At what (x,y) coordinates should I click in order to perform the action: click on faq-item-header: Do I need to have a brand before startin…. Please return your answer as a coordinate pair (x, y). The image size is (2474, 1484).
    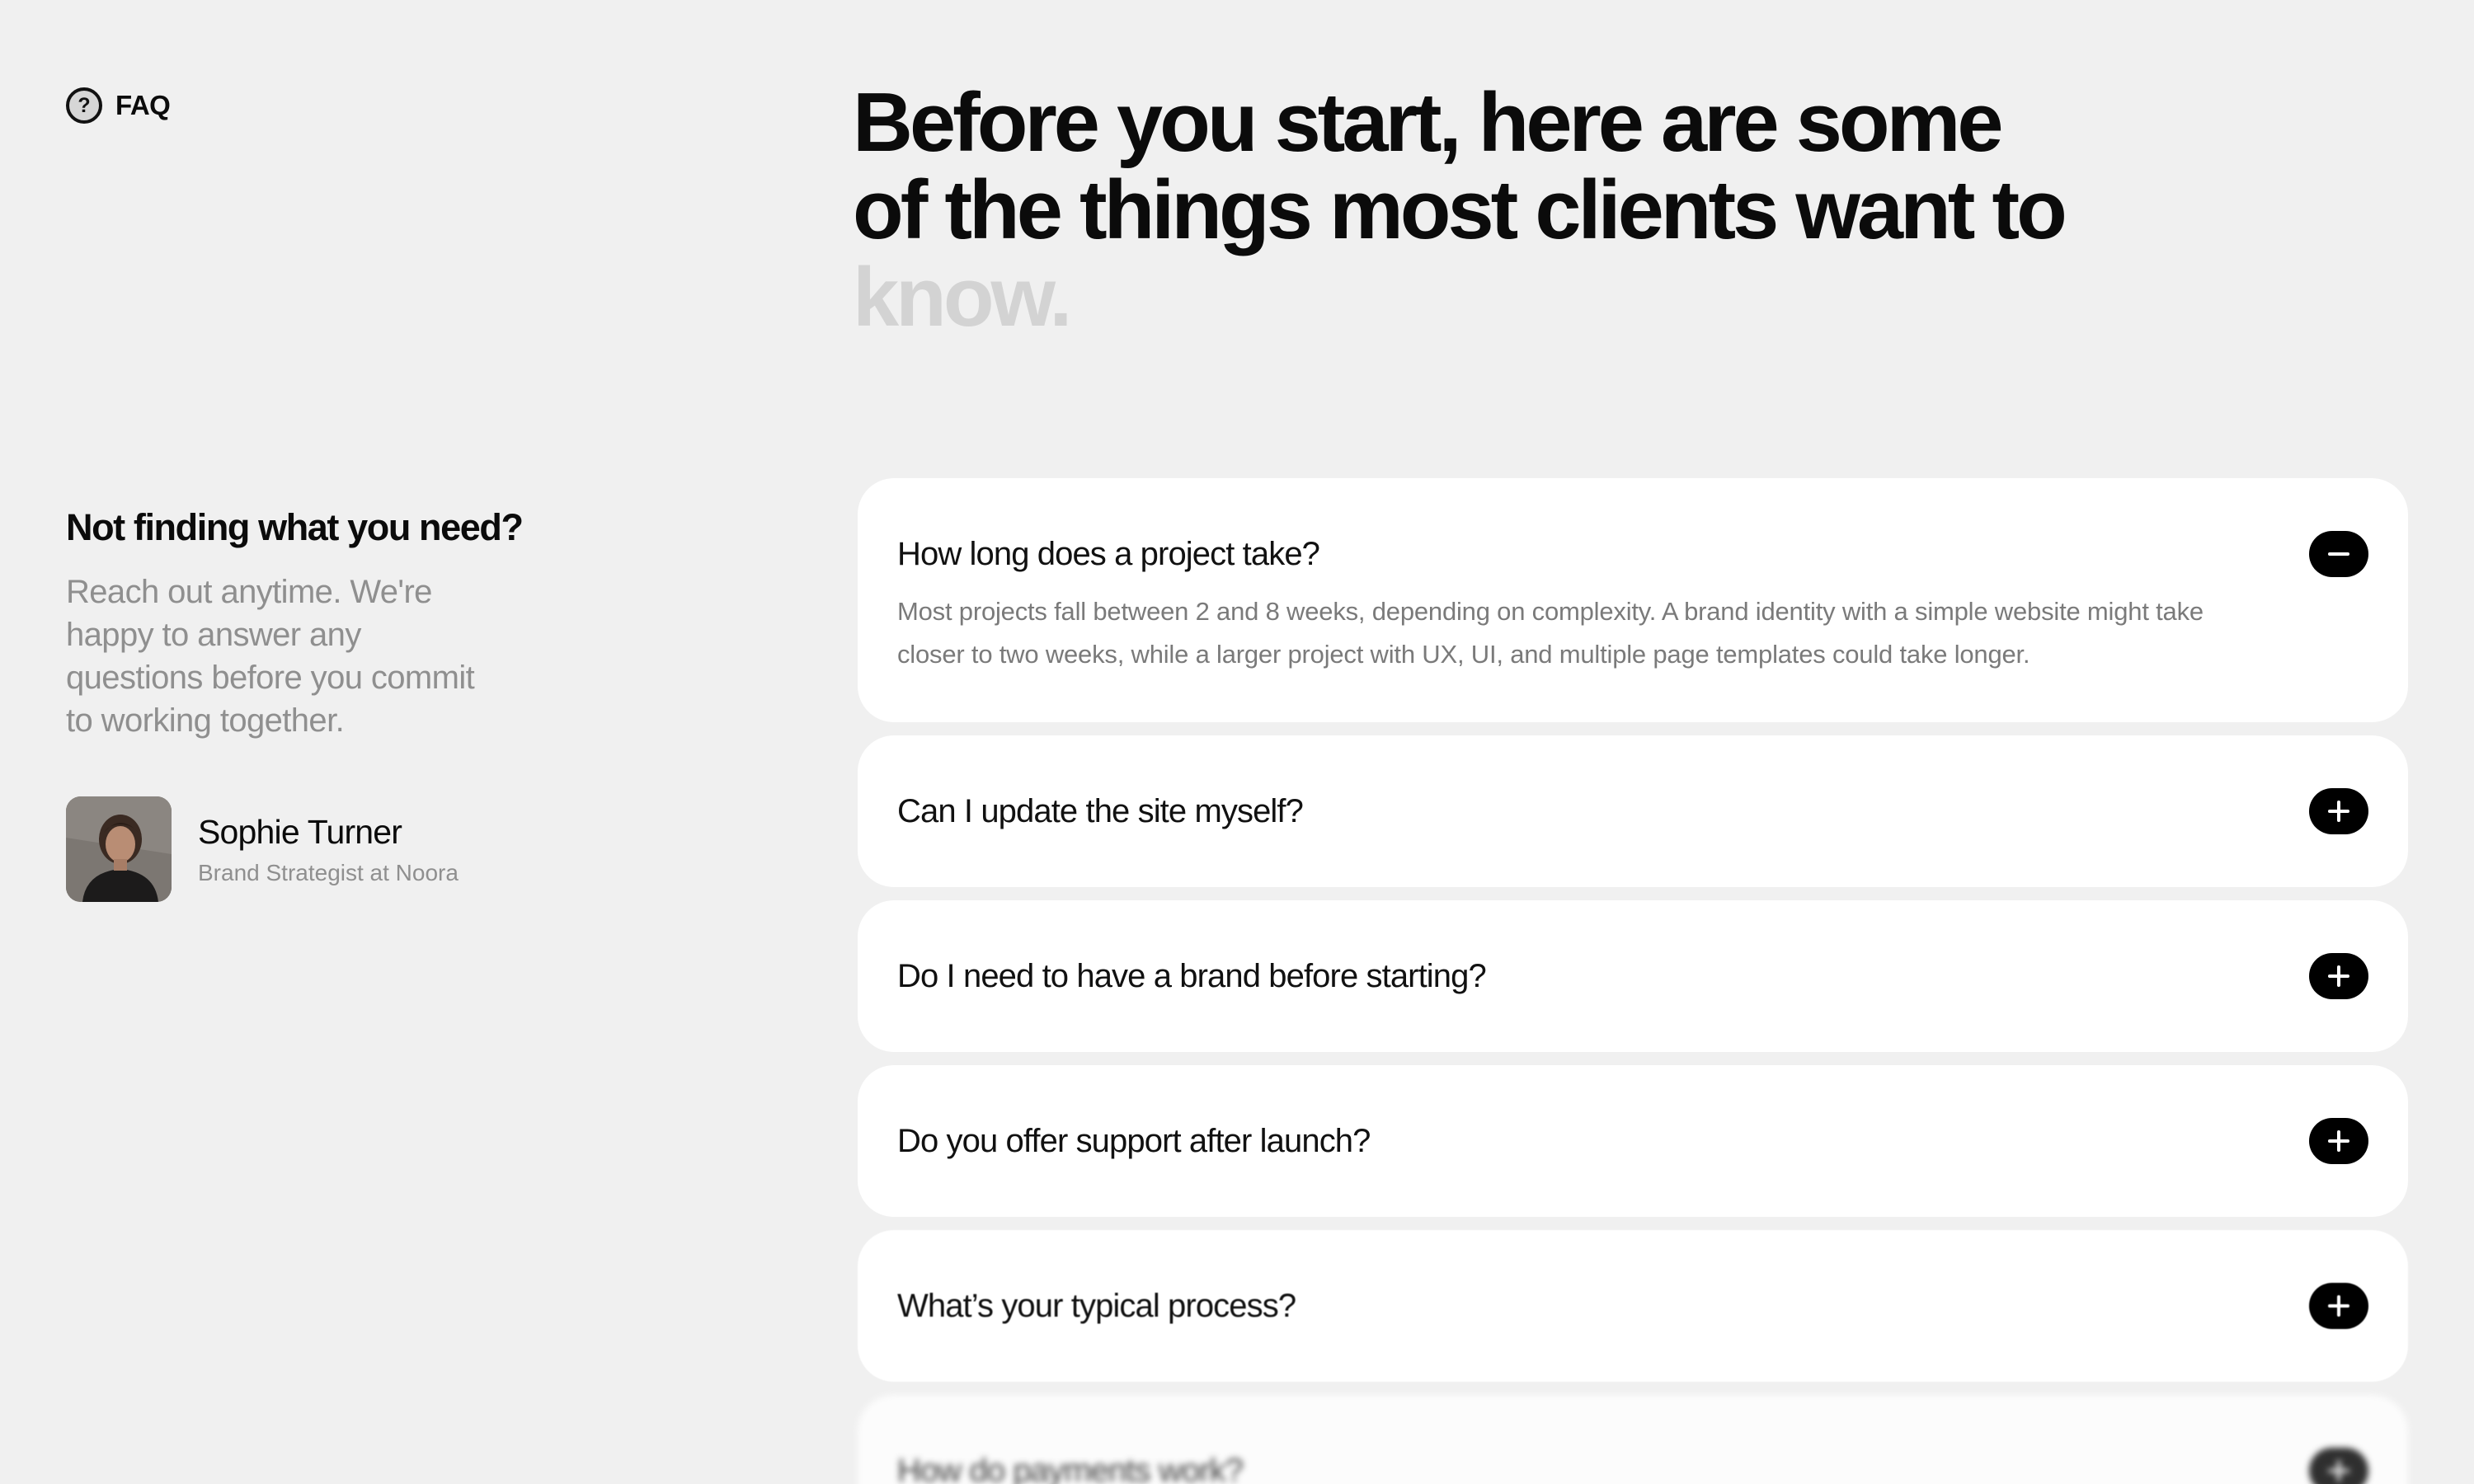
    Looking at the image, I should click on (1632, 976).